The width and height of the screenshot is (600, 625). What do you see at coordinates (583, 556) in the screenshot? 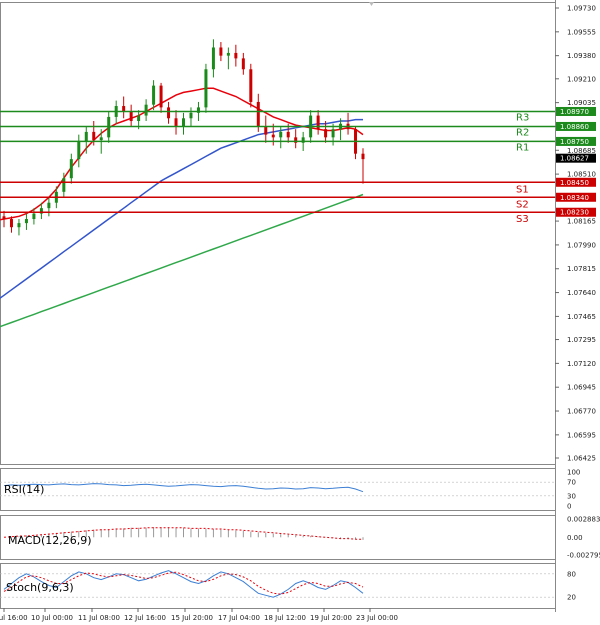
I see `macd-tick-label: -0.002795` at bounding box center [583, 556].